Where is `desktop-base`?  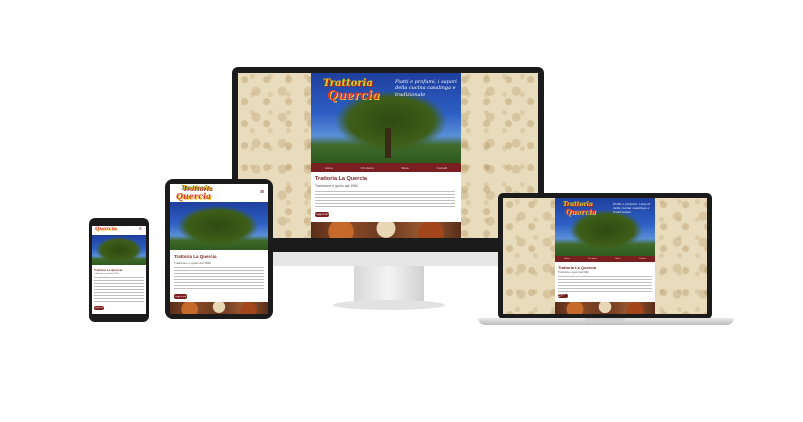 desktop-base is located at coordinates (389, 305).